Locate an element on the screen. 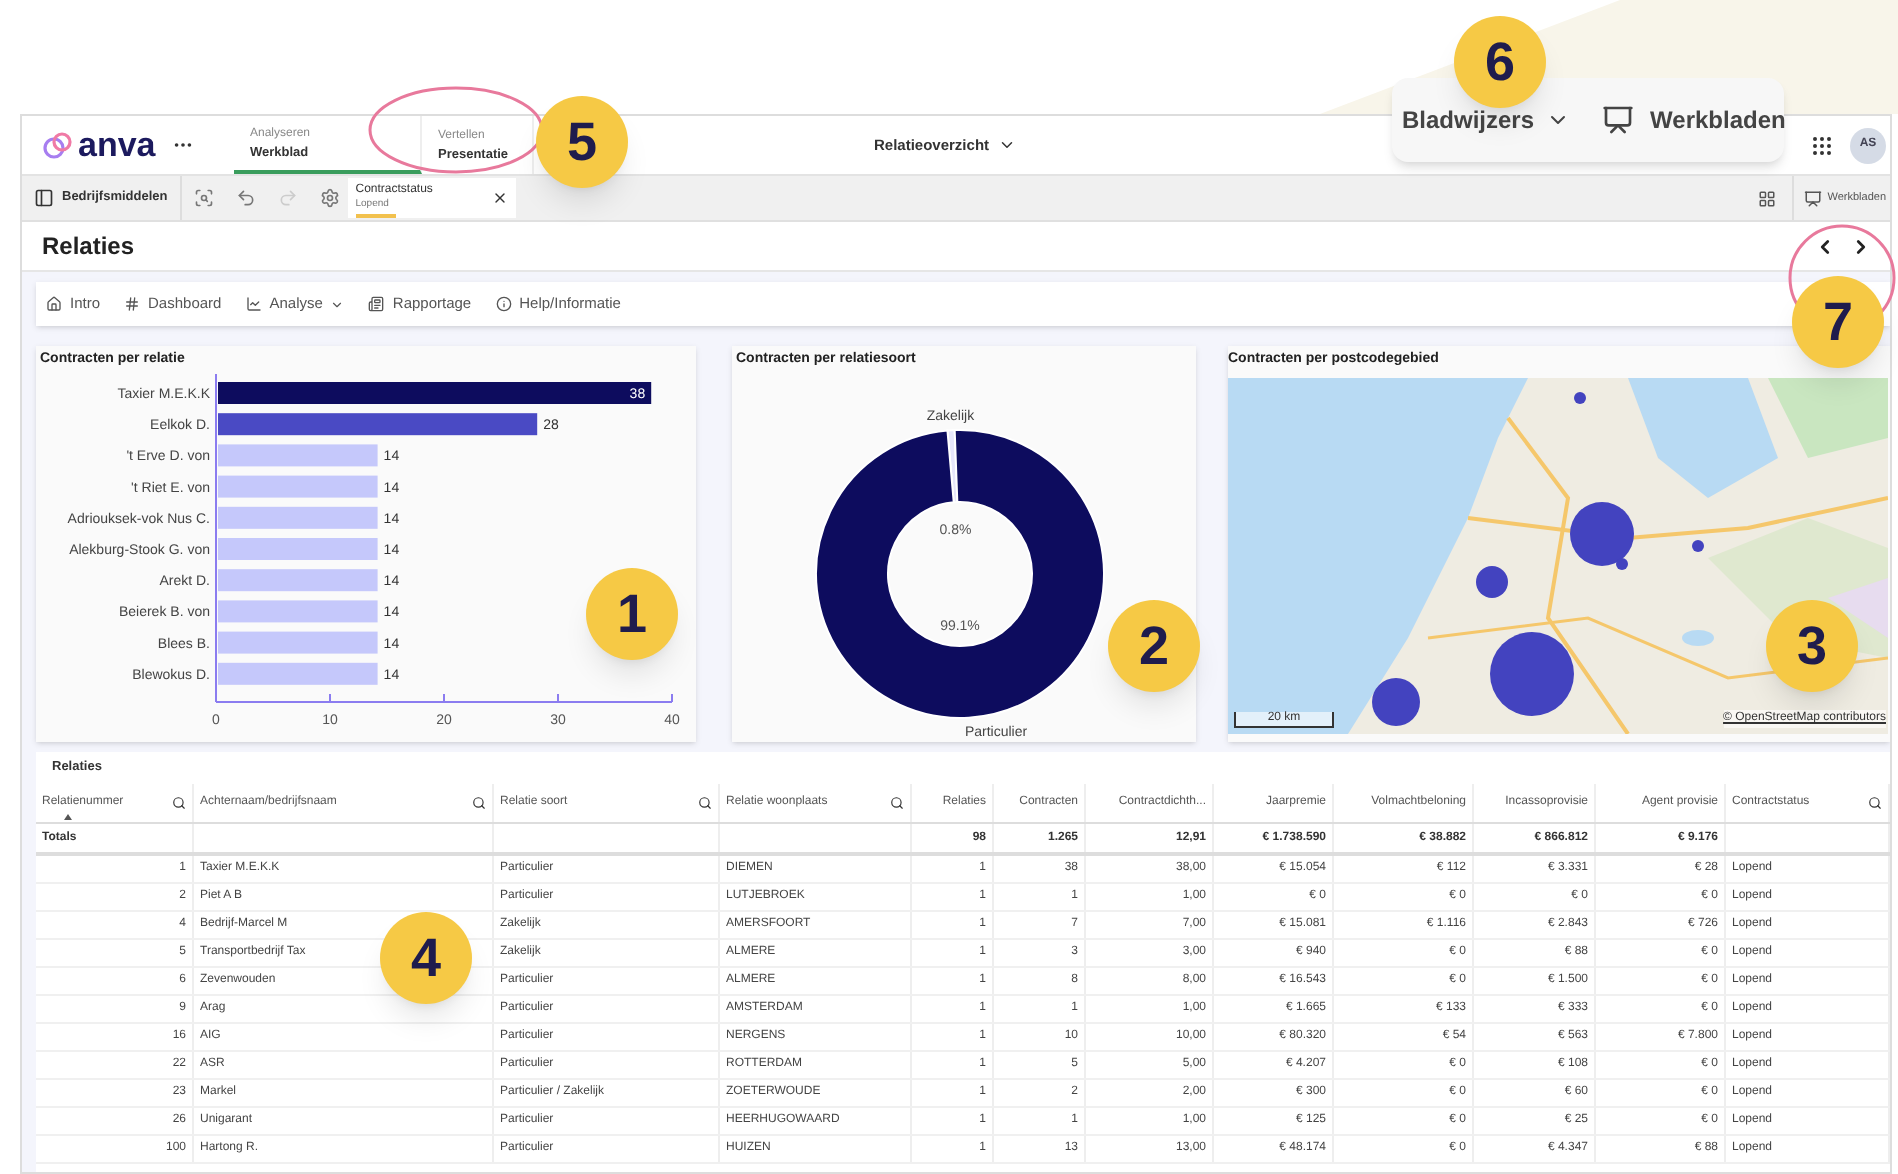  chevron-down-icon is located at coordinates (1006, 145).